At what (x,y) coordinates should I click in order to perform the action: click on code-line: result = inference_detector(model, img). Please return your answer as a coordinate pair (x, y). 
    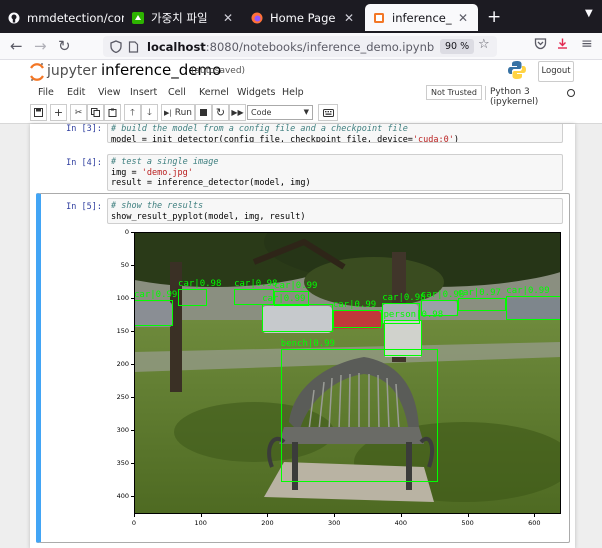
    Looking at the image, I should click on (211, 183).